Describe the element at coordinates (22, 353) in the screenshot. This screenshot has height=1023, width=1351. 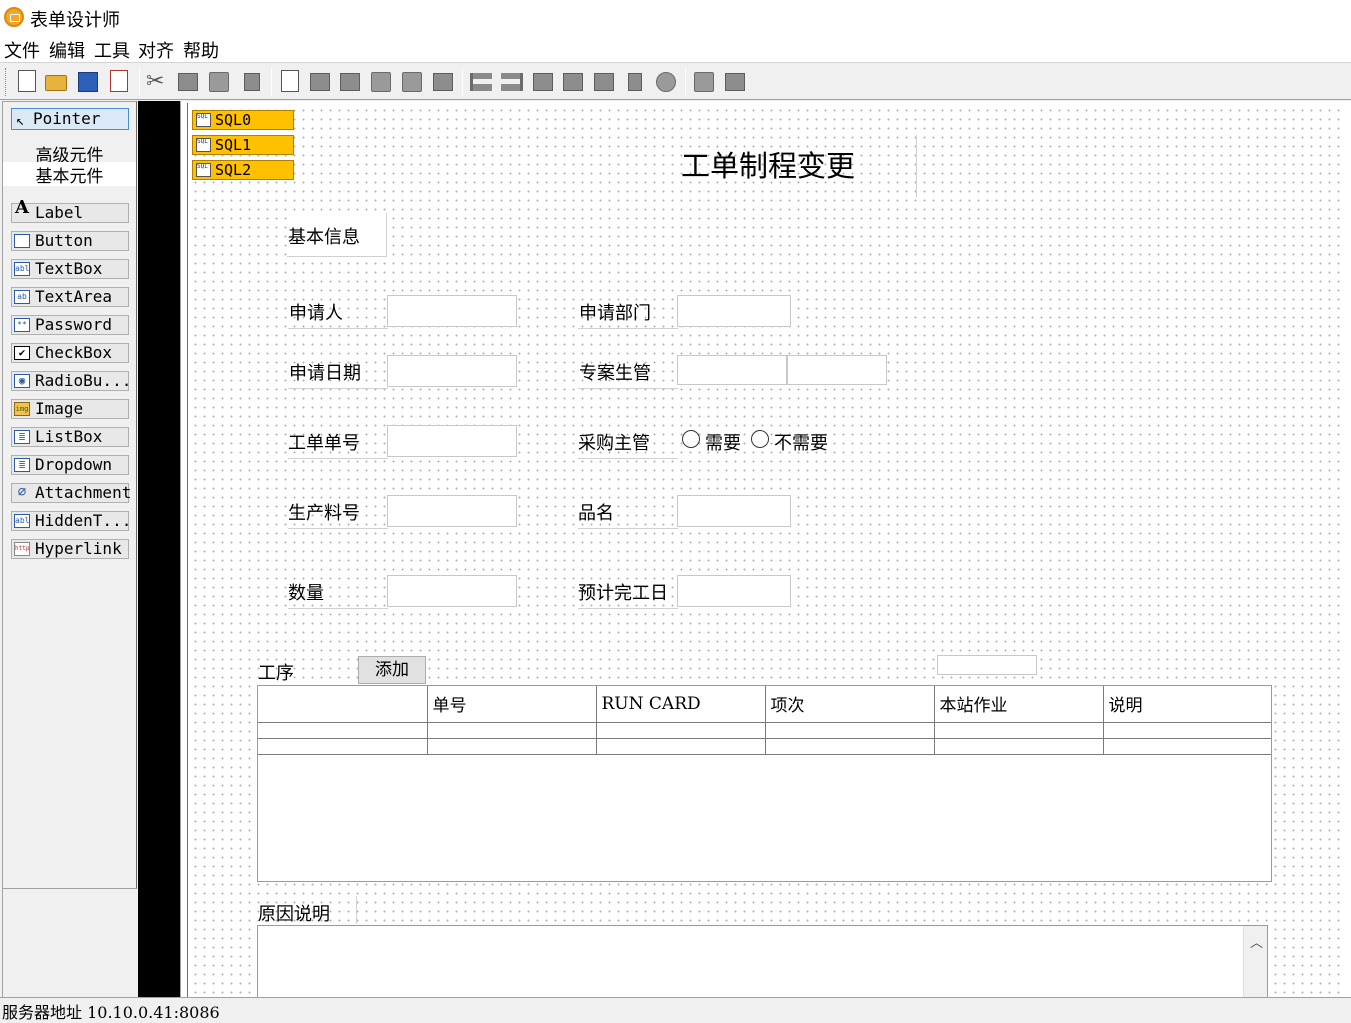
I see `checkbox-icon: ✔` at that location.